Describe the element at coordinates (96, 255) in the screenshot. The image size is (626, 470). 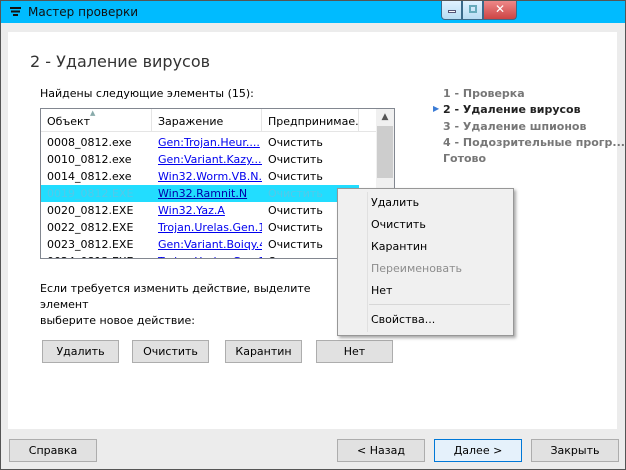
I see `object-cell: 0024_0812.EXE` at that location.